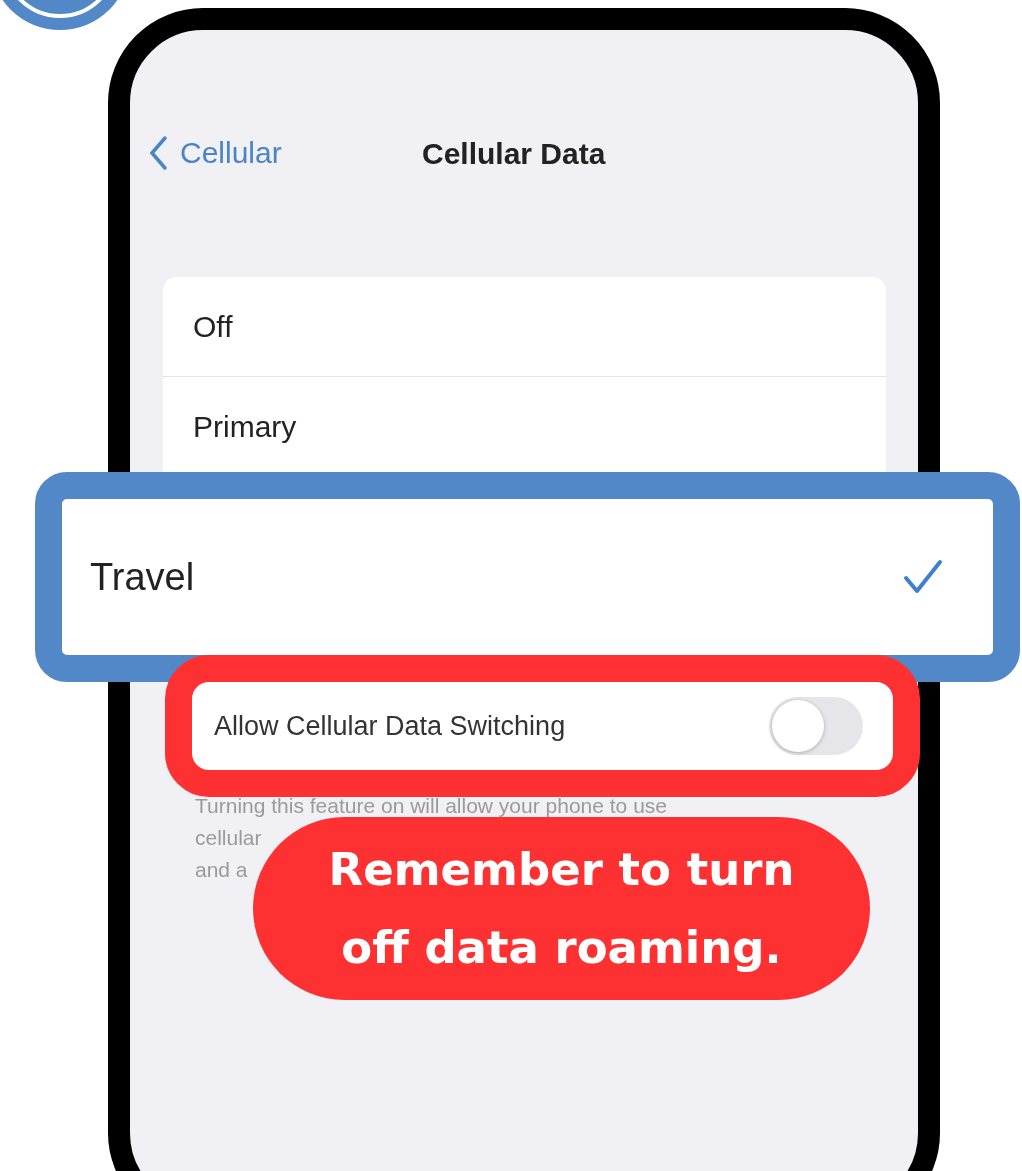 The height and width of the screenshot is (1171, 1022). Describe the element at coordinates (390, 726) in the screenshot. I see `switching-label: Allow Cellular Data Switching` at that location.